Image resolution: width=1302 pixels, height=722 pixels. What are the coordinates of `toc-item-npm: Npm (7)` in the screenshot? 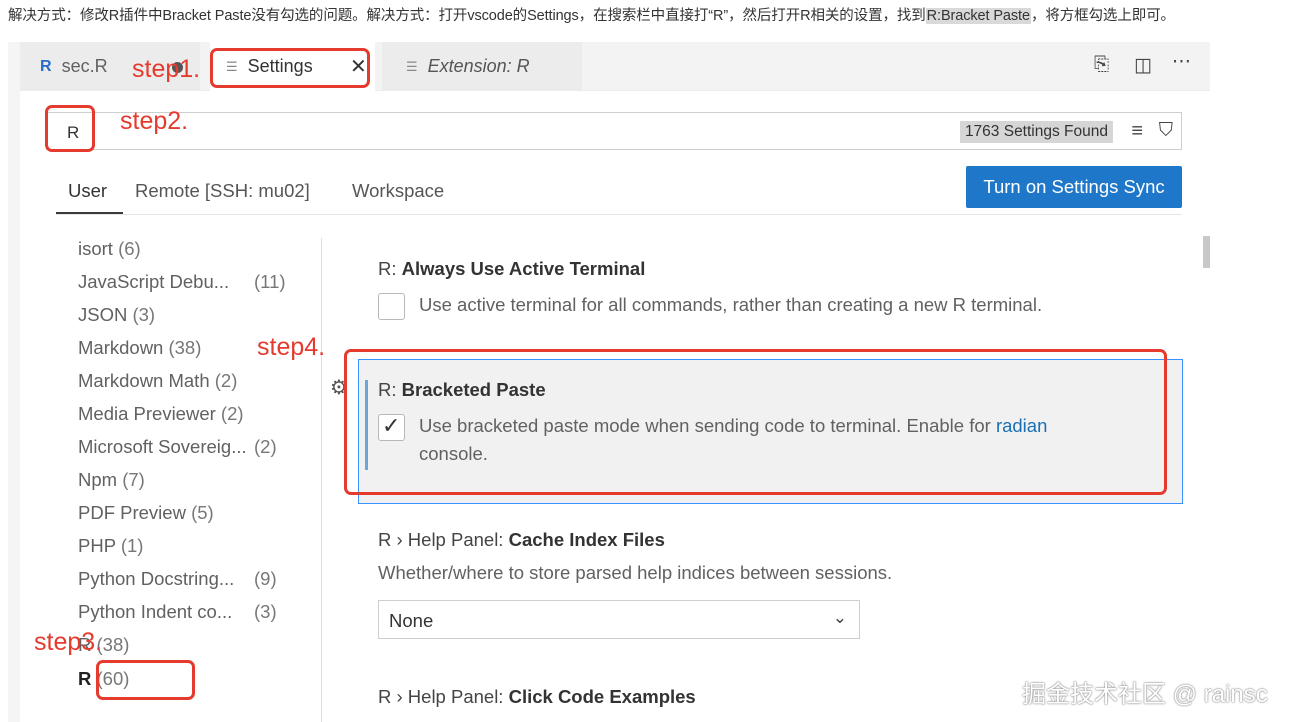 It's located at (111, 480).